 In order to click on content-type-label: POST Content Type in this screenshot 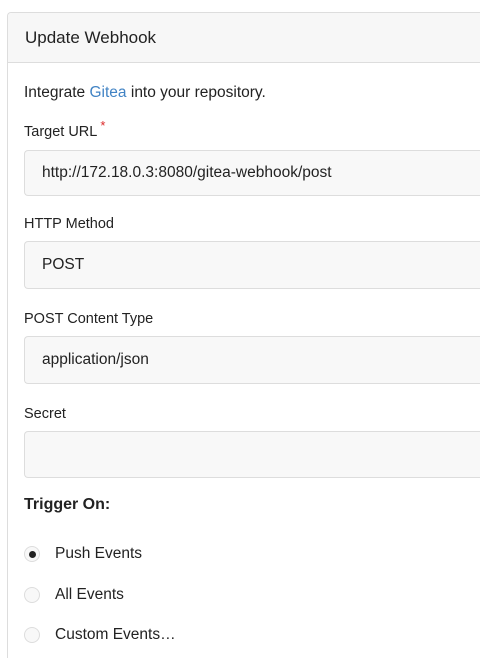, I will do `click(89, 319)`.